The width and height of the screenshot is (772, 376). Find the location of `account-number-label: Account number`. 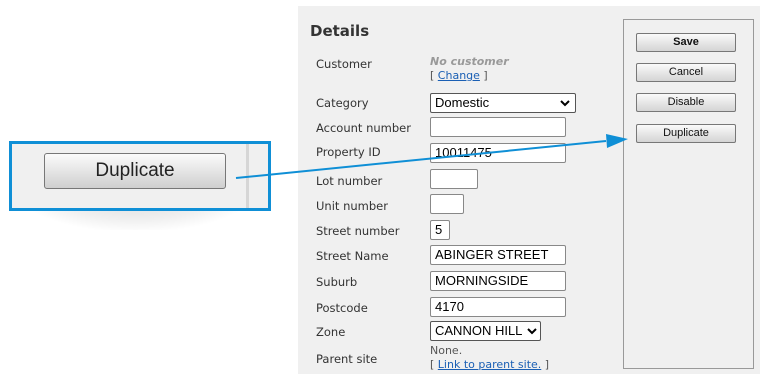

account-number-label: Account number is located at coordinates (363, 128).